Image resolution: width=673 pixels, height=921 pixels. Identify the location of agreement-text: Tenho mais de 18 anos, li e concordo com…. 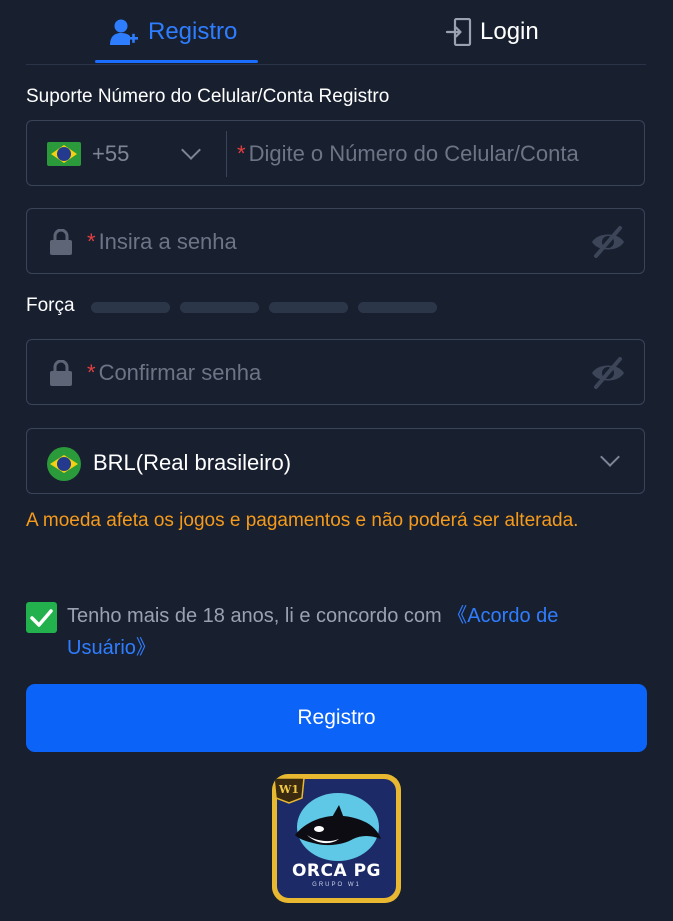
(347, 632).